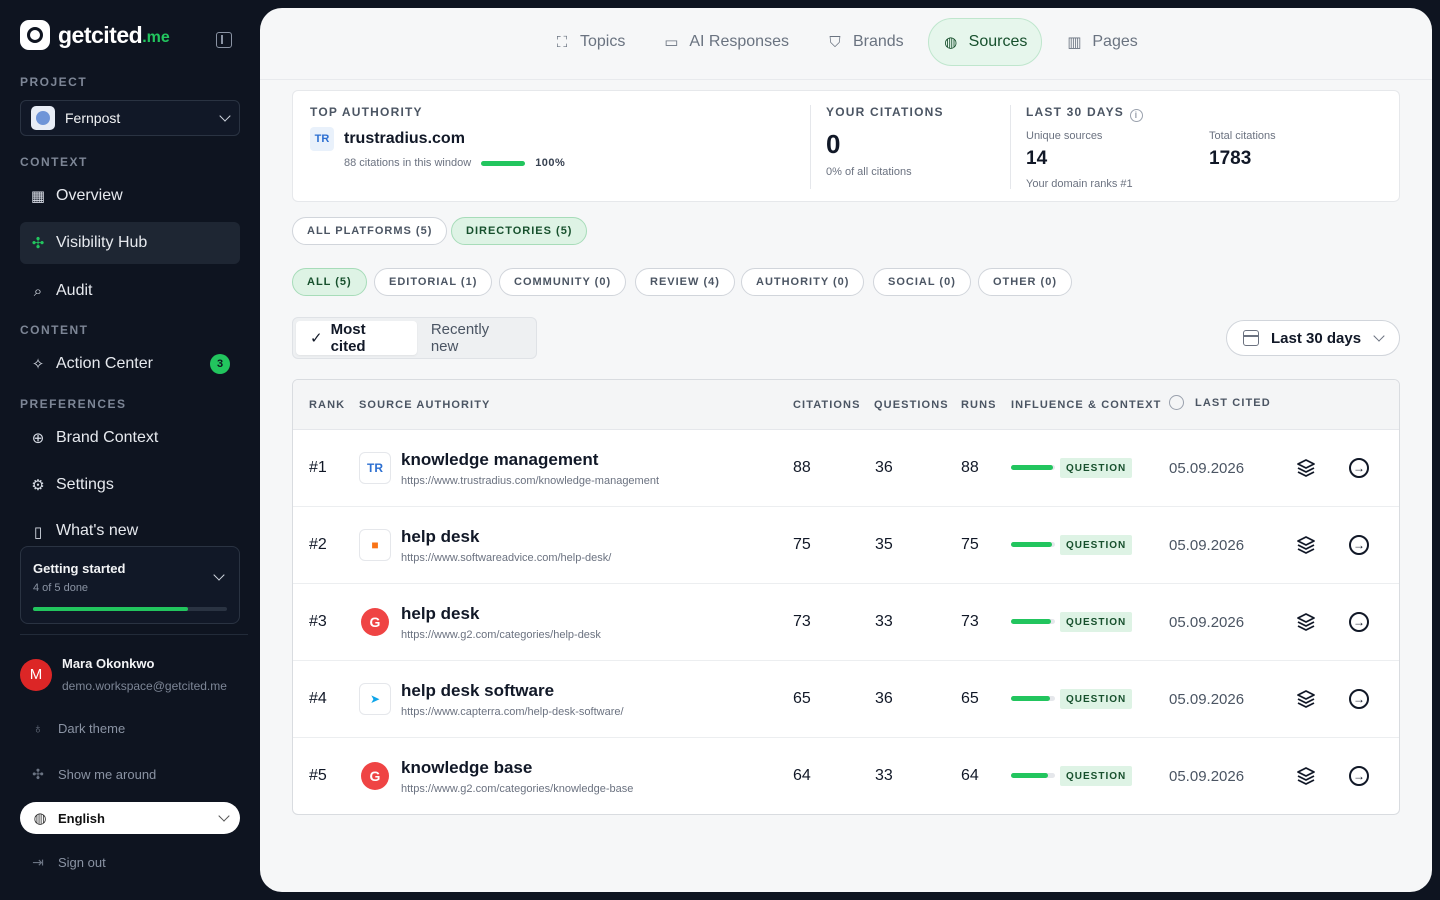 The height and width of the screenshot is (900, 1440). What do you see at coordinates (370, 231) in the screenshot?
I see `filter-all-platforms: ALL PLATFORMS (5)` at bounding box center [370, 231].